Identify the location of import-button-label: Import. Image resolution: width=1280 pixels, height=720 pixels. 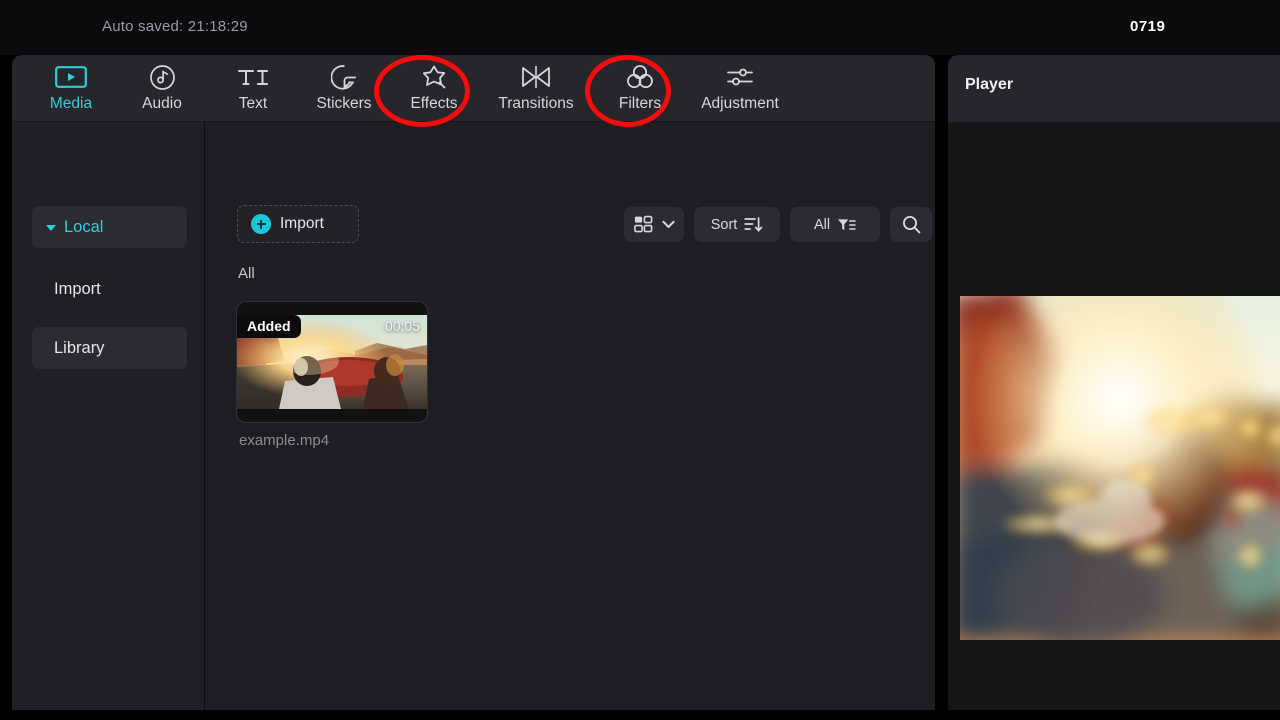
(302, 223).